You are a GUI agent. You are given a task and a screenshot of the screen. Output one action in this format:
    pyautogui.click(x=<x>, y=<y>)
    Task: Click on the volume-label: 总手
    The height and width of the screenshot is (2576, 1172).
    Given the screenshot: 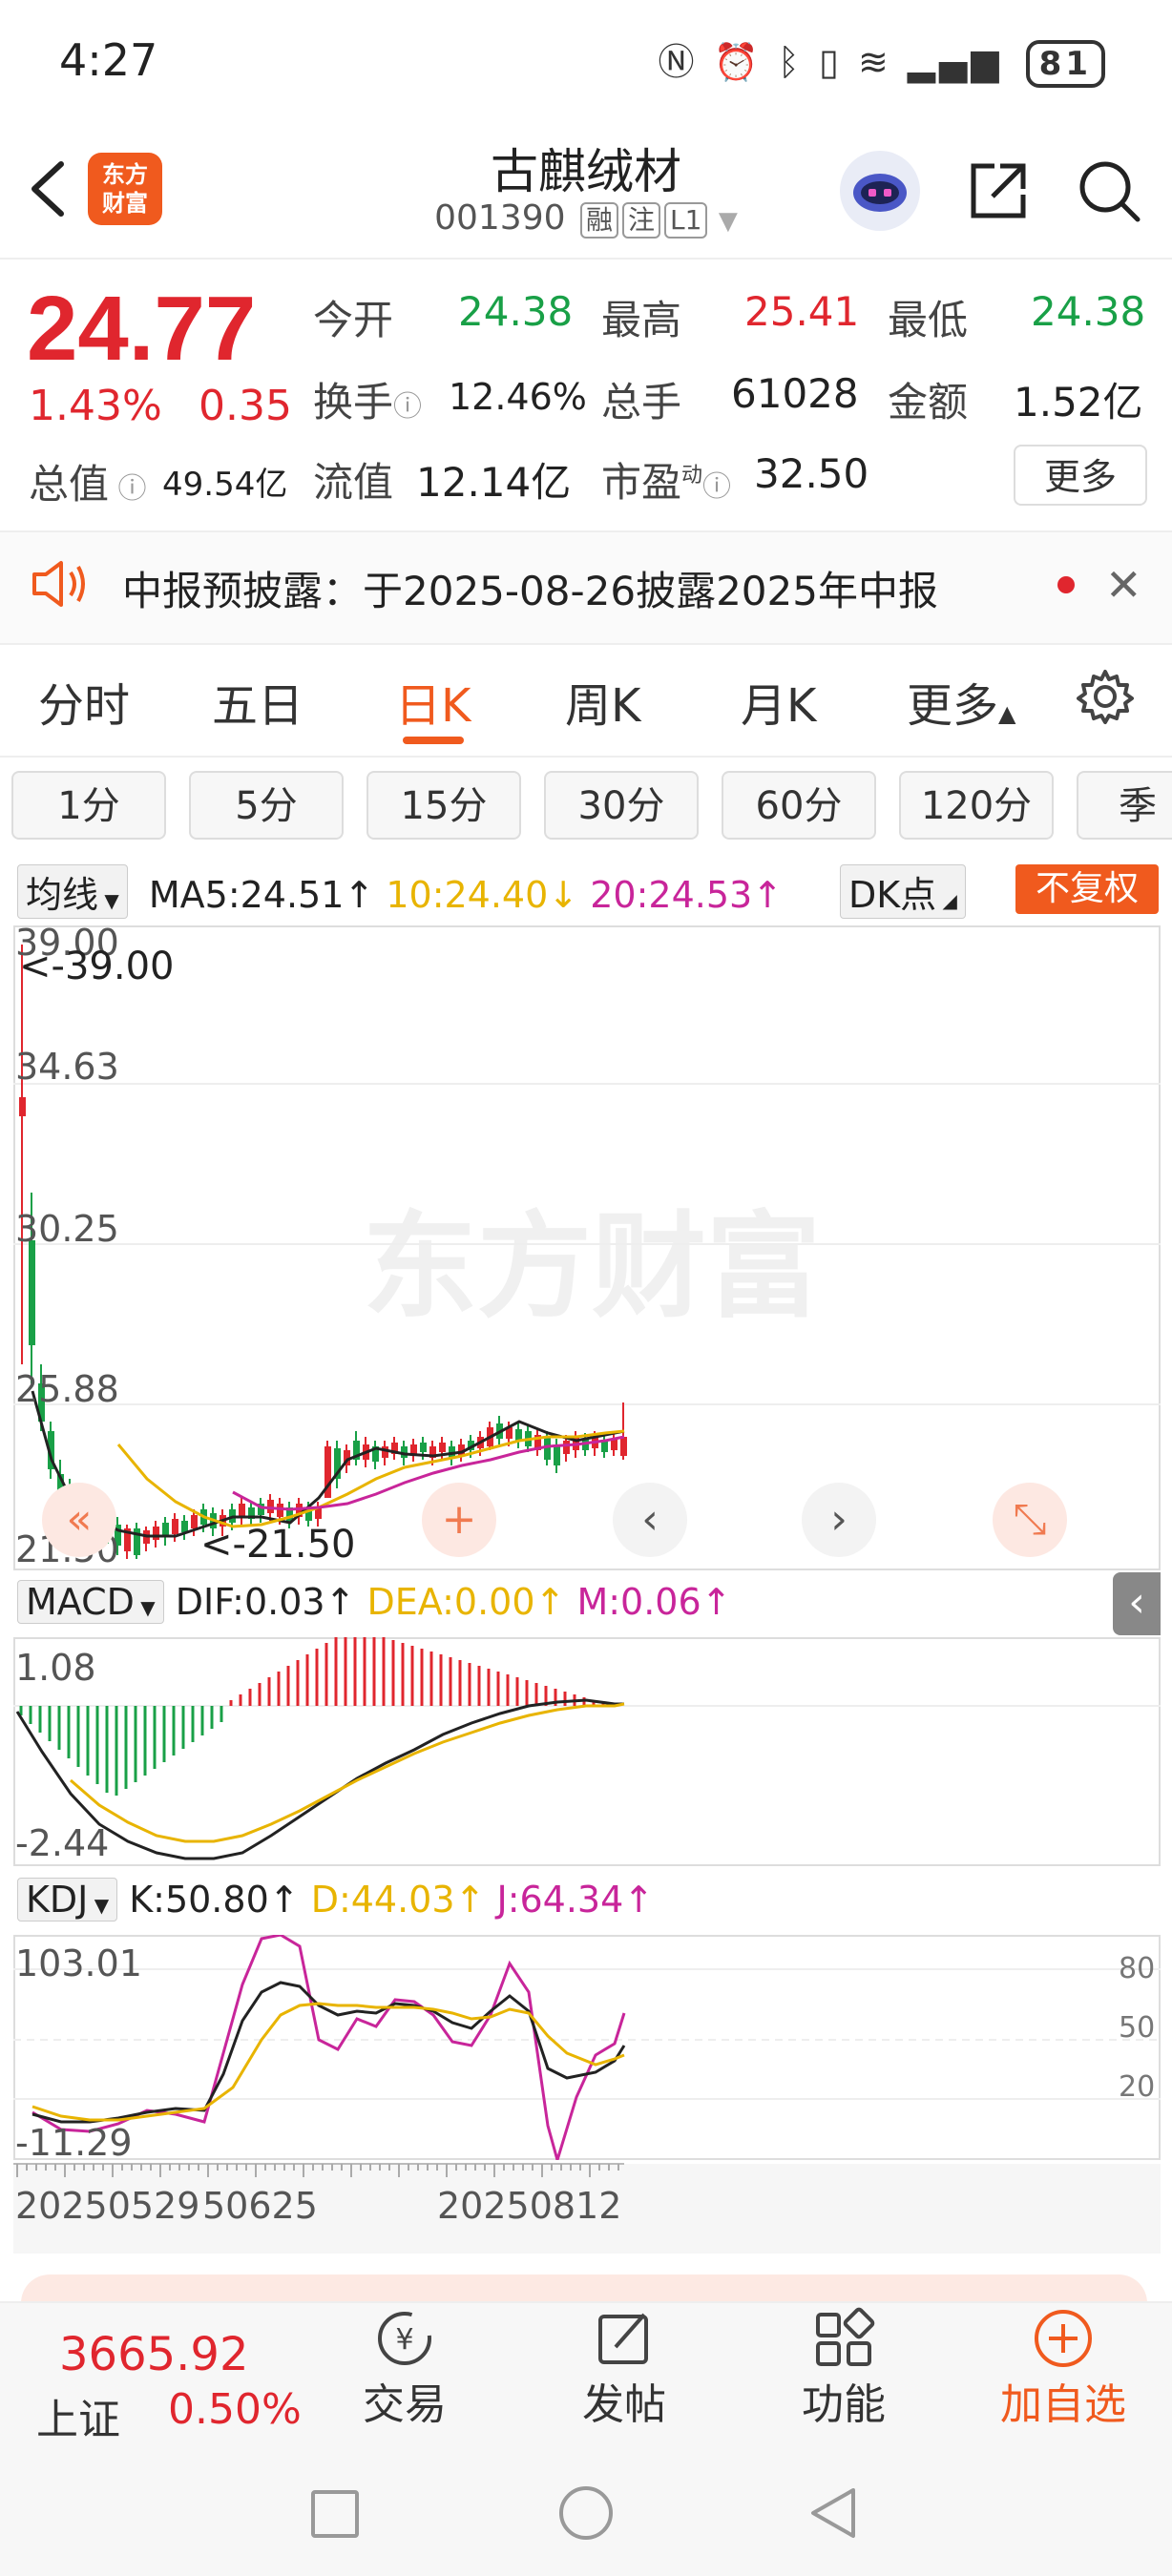 What is the action you would take?
    pyautogui.click(x=641, y=402)
    